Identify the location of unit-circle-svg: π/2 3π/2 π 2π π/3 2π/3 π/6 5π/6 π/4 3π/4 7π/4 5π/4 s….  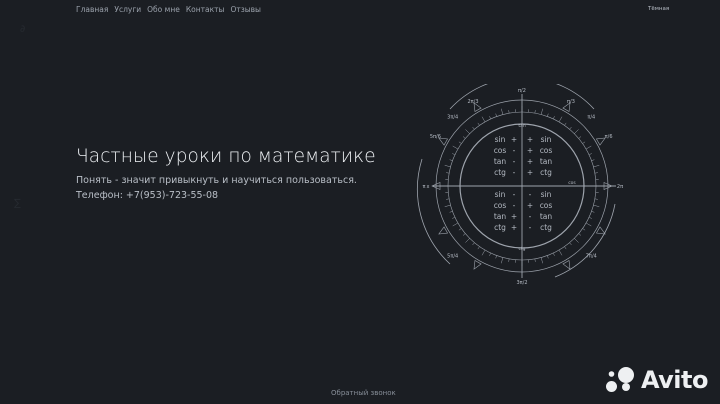
(520, 181).